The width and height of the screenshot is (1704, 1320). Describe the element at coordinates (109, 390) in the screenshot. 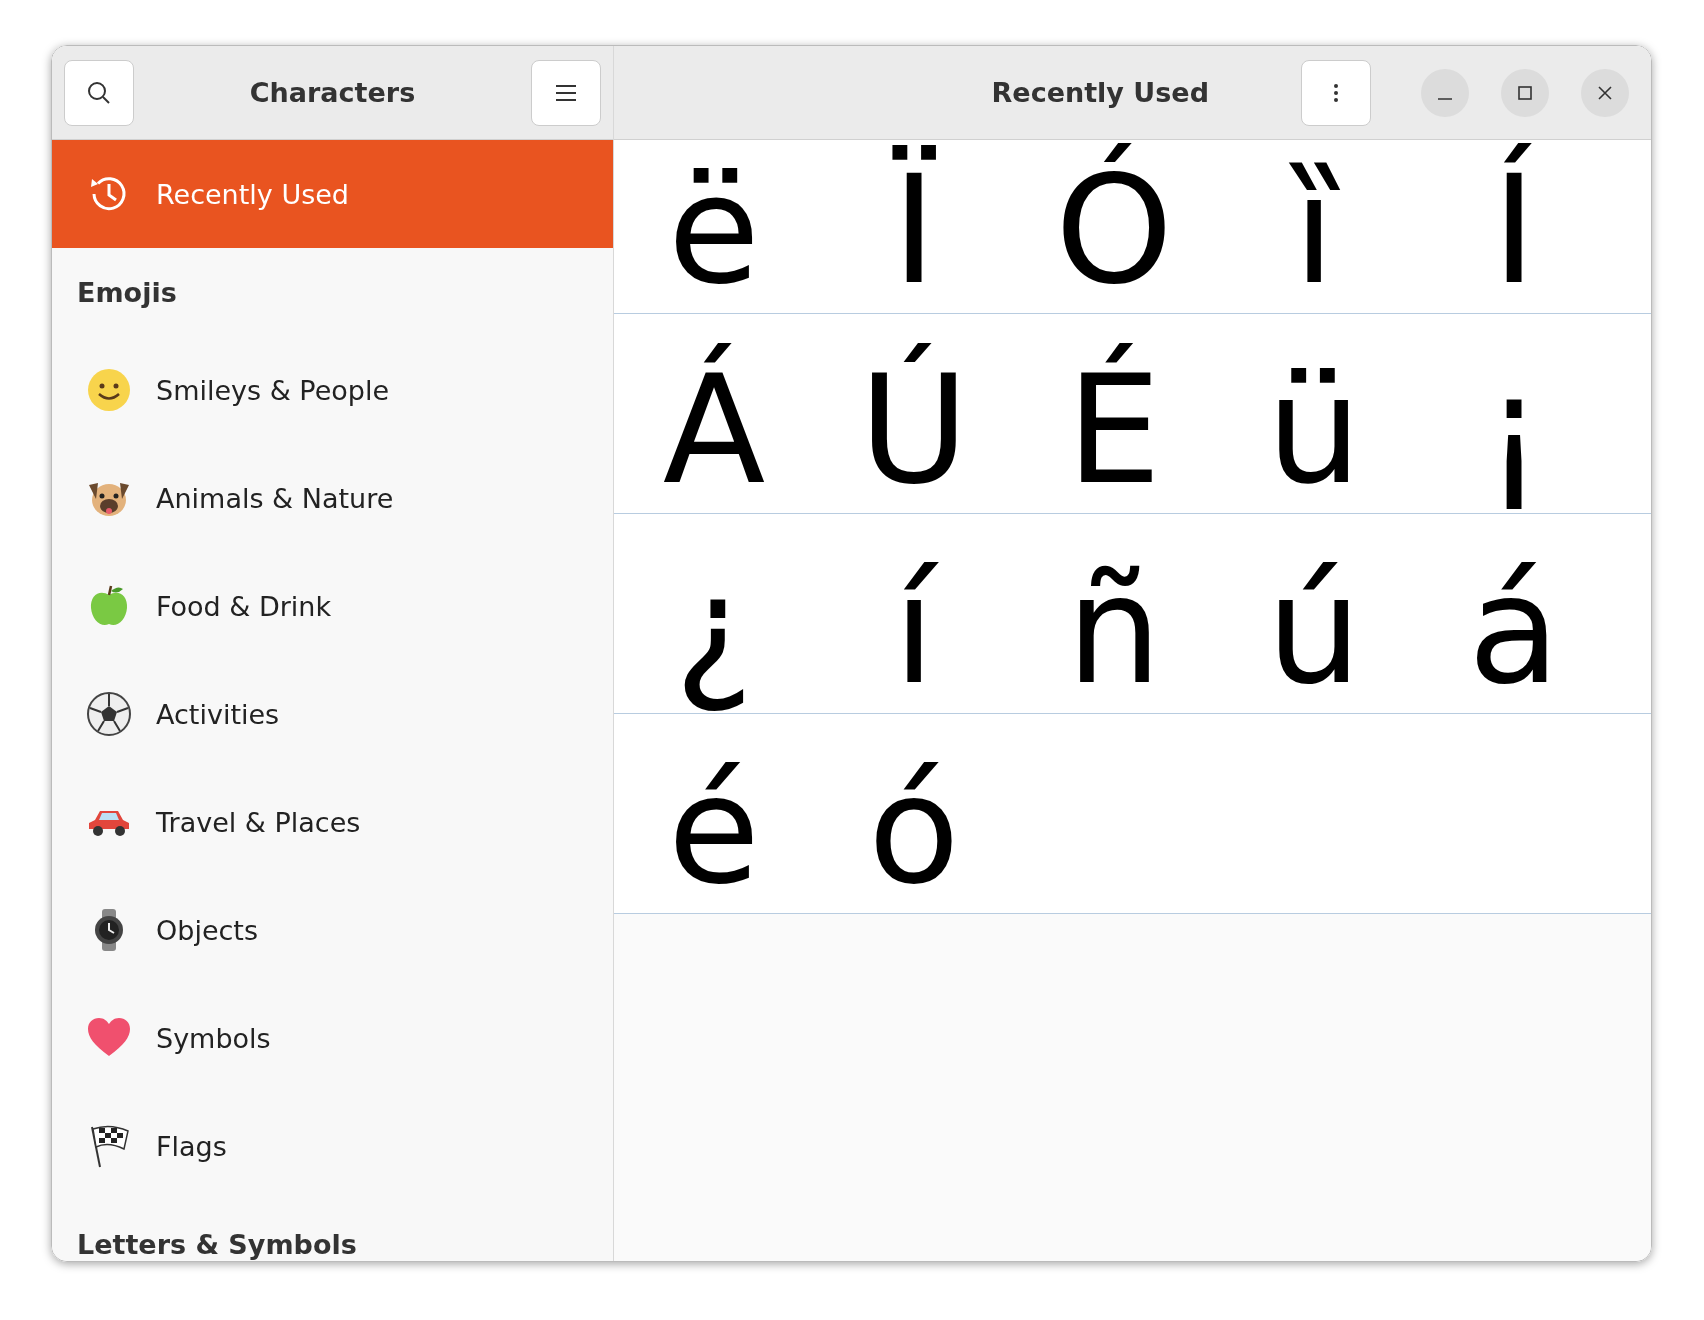

I see `smiley-icon` at that location.